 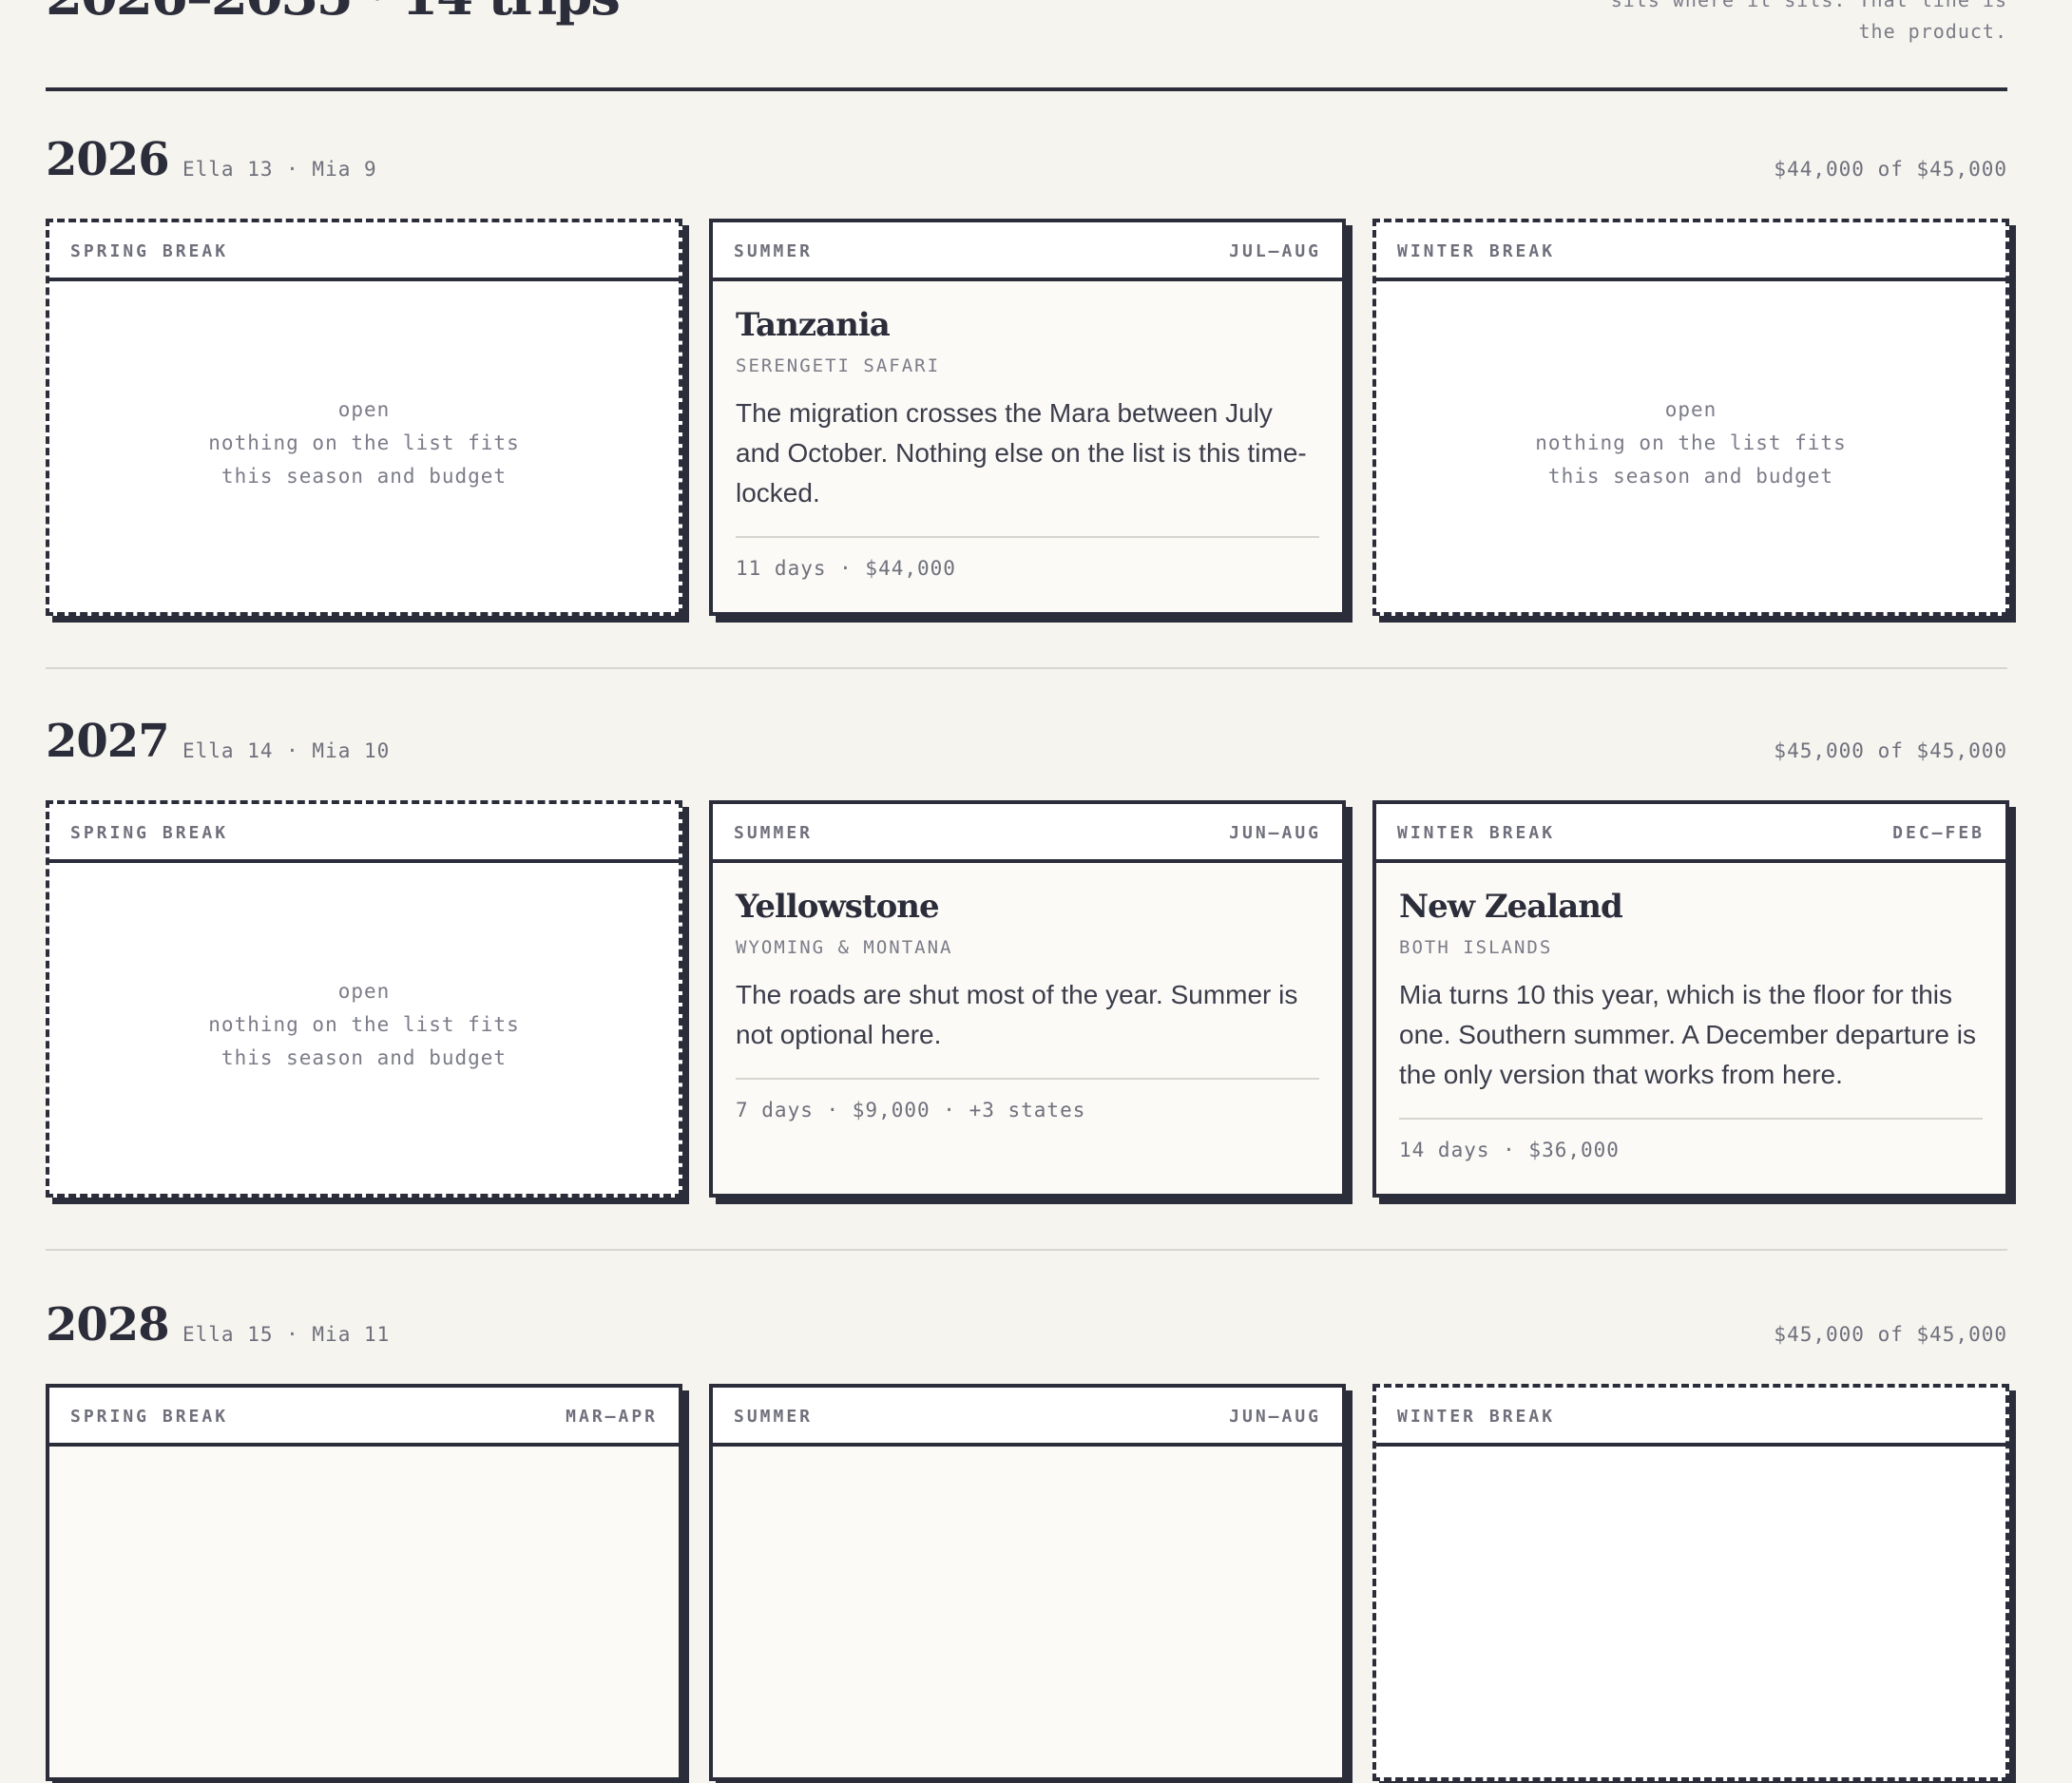 What do you see at coordinates (838, 366) in the screenshot?
I see `trip-subtitle: SERENGETI SAFARI` at bounding box center [838, 366].